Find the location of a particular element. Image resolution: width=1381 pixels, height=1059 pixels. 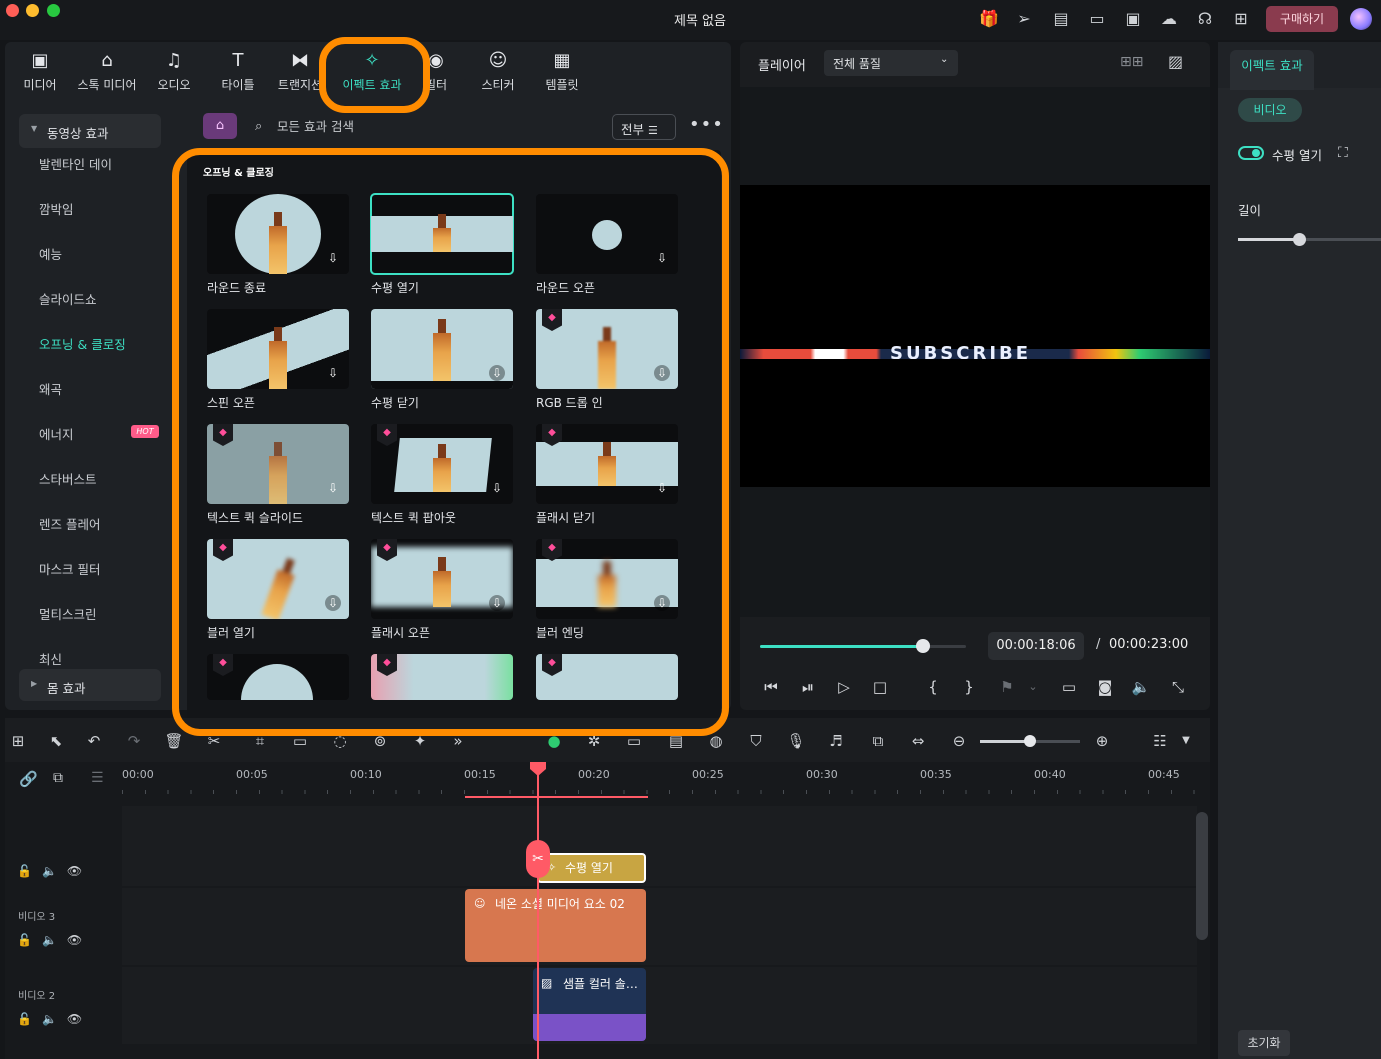

crop-icon: ⌗ is located at coordinates (260, 741).